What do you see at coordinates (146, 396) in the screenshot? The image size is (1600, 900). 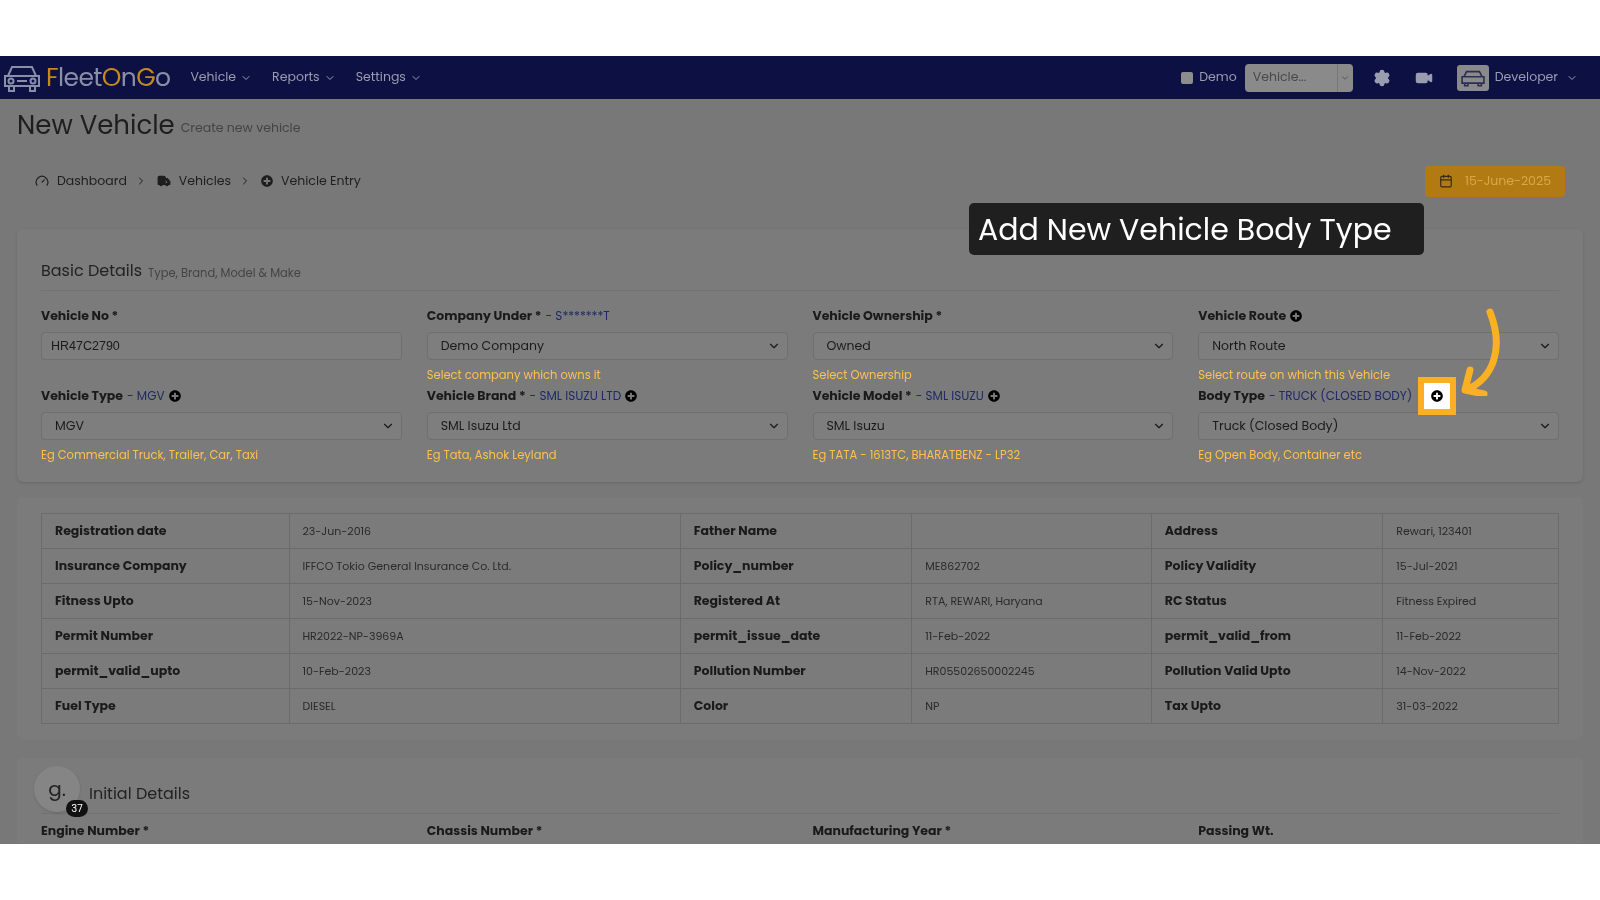 I see `field-note: - MGV` at bounding box center [146, 396].